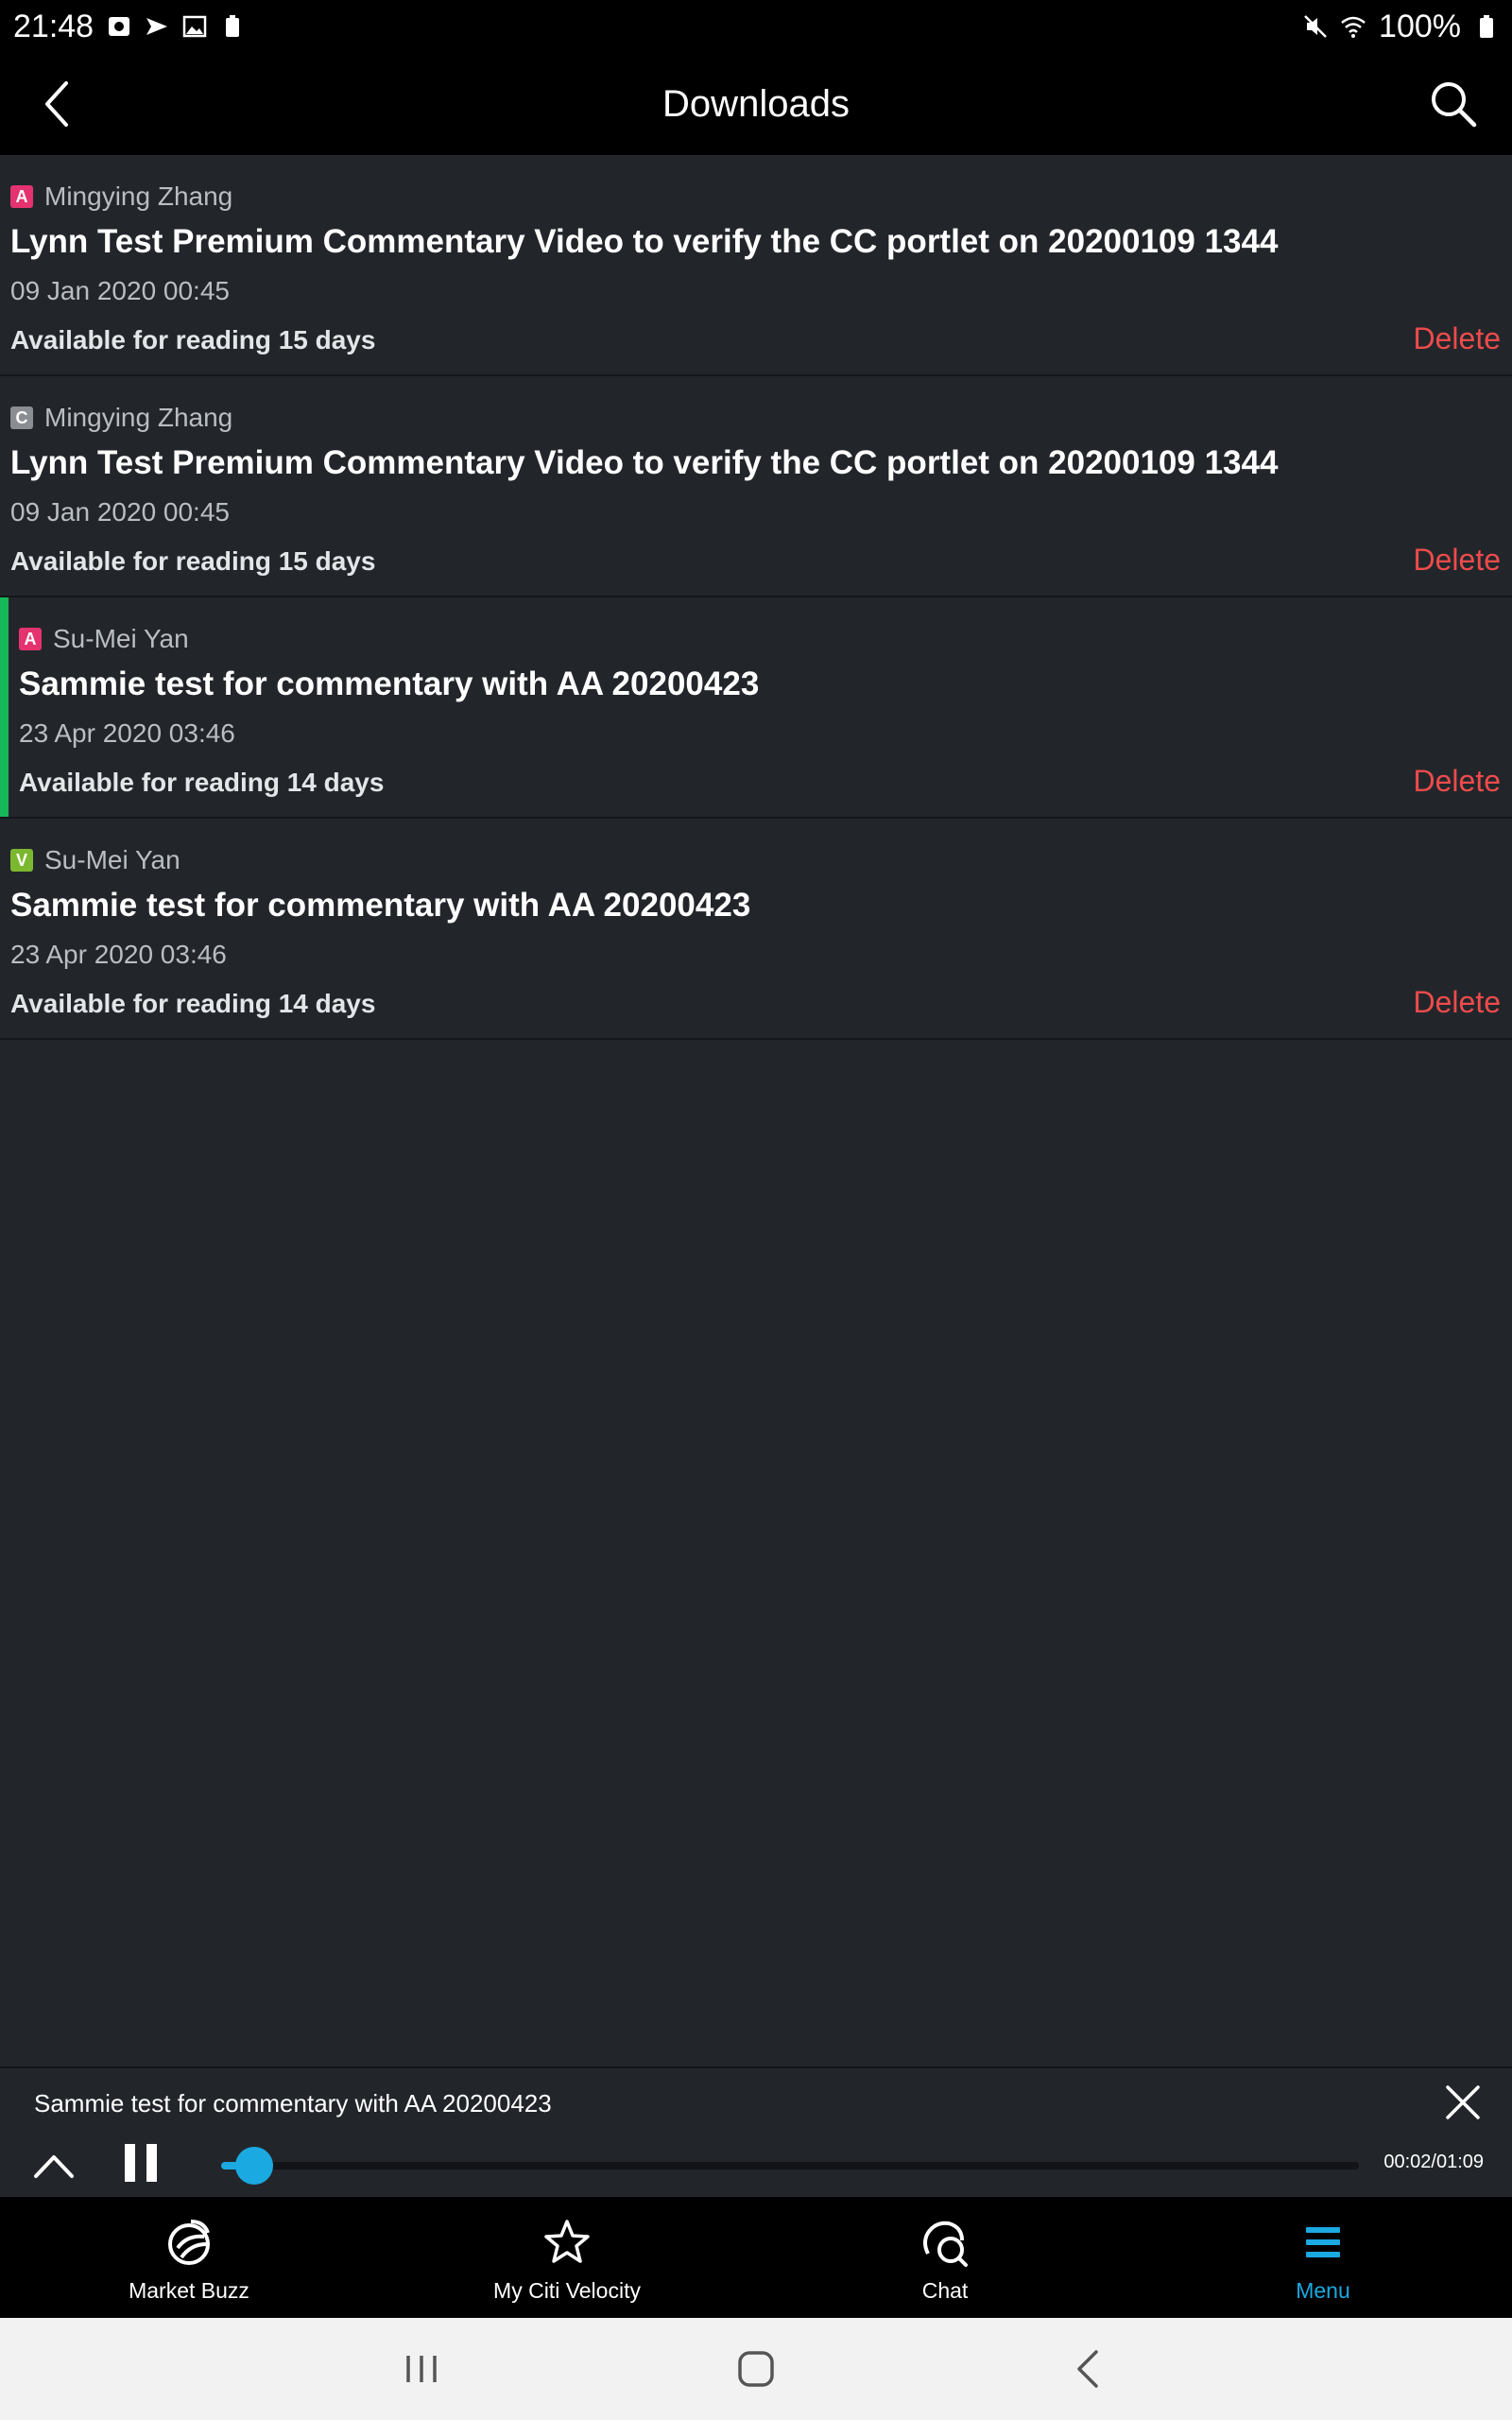 The image size is (1512, 2420). I want to click on chat-icon, so click(945, 2244).